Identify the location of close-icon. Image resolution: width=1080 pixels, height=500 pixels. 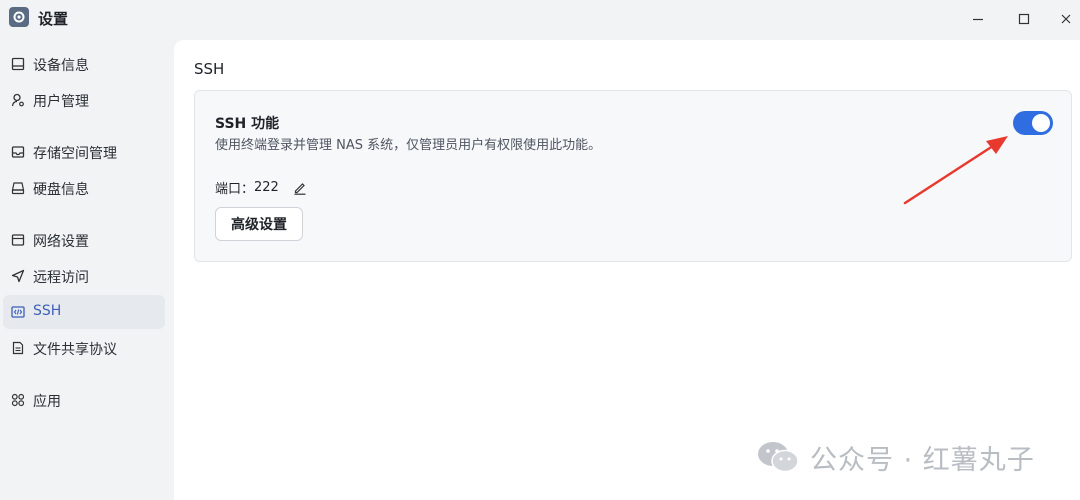
(1066, 19).